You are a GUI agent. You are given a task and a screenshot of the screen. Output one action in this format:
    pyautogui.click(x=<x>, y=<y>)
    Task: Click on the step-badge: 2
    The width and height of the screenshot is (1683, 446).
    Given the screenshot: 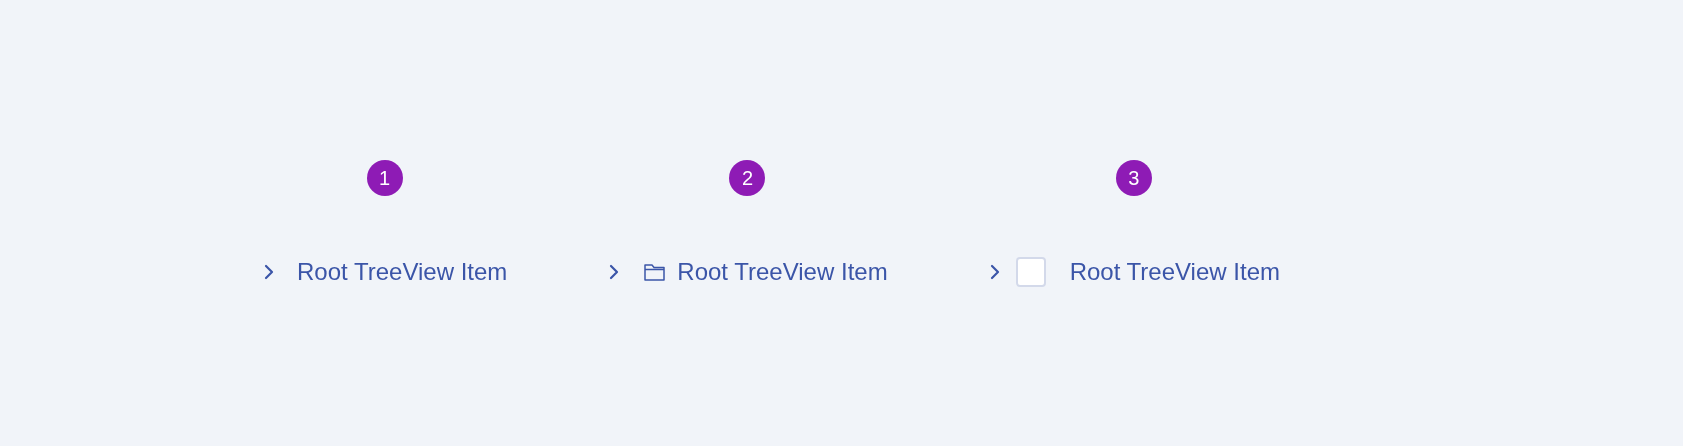 What is the action you would take?
    pyautogui.click(x=747, y=178)
    